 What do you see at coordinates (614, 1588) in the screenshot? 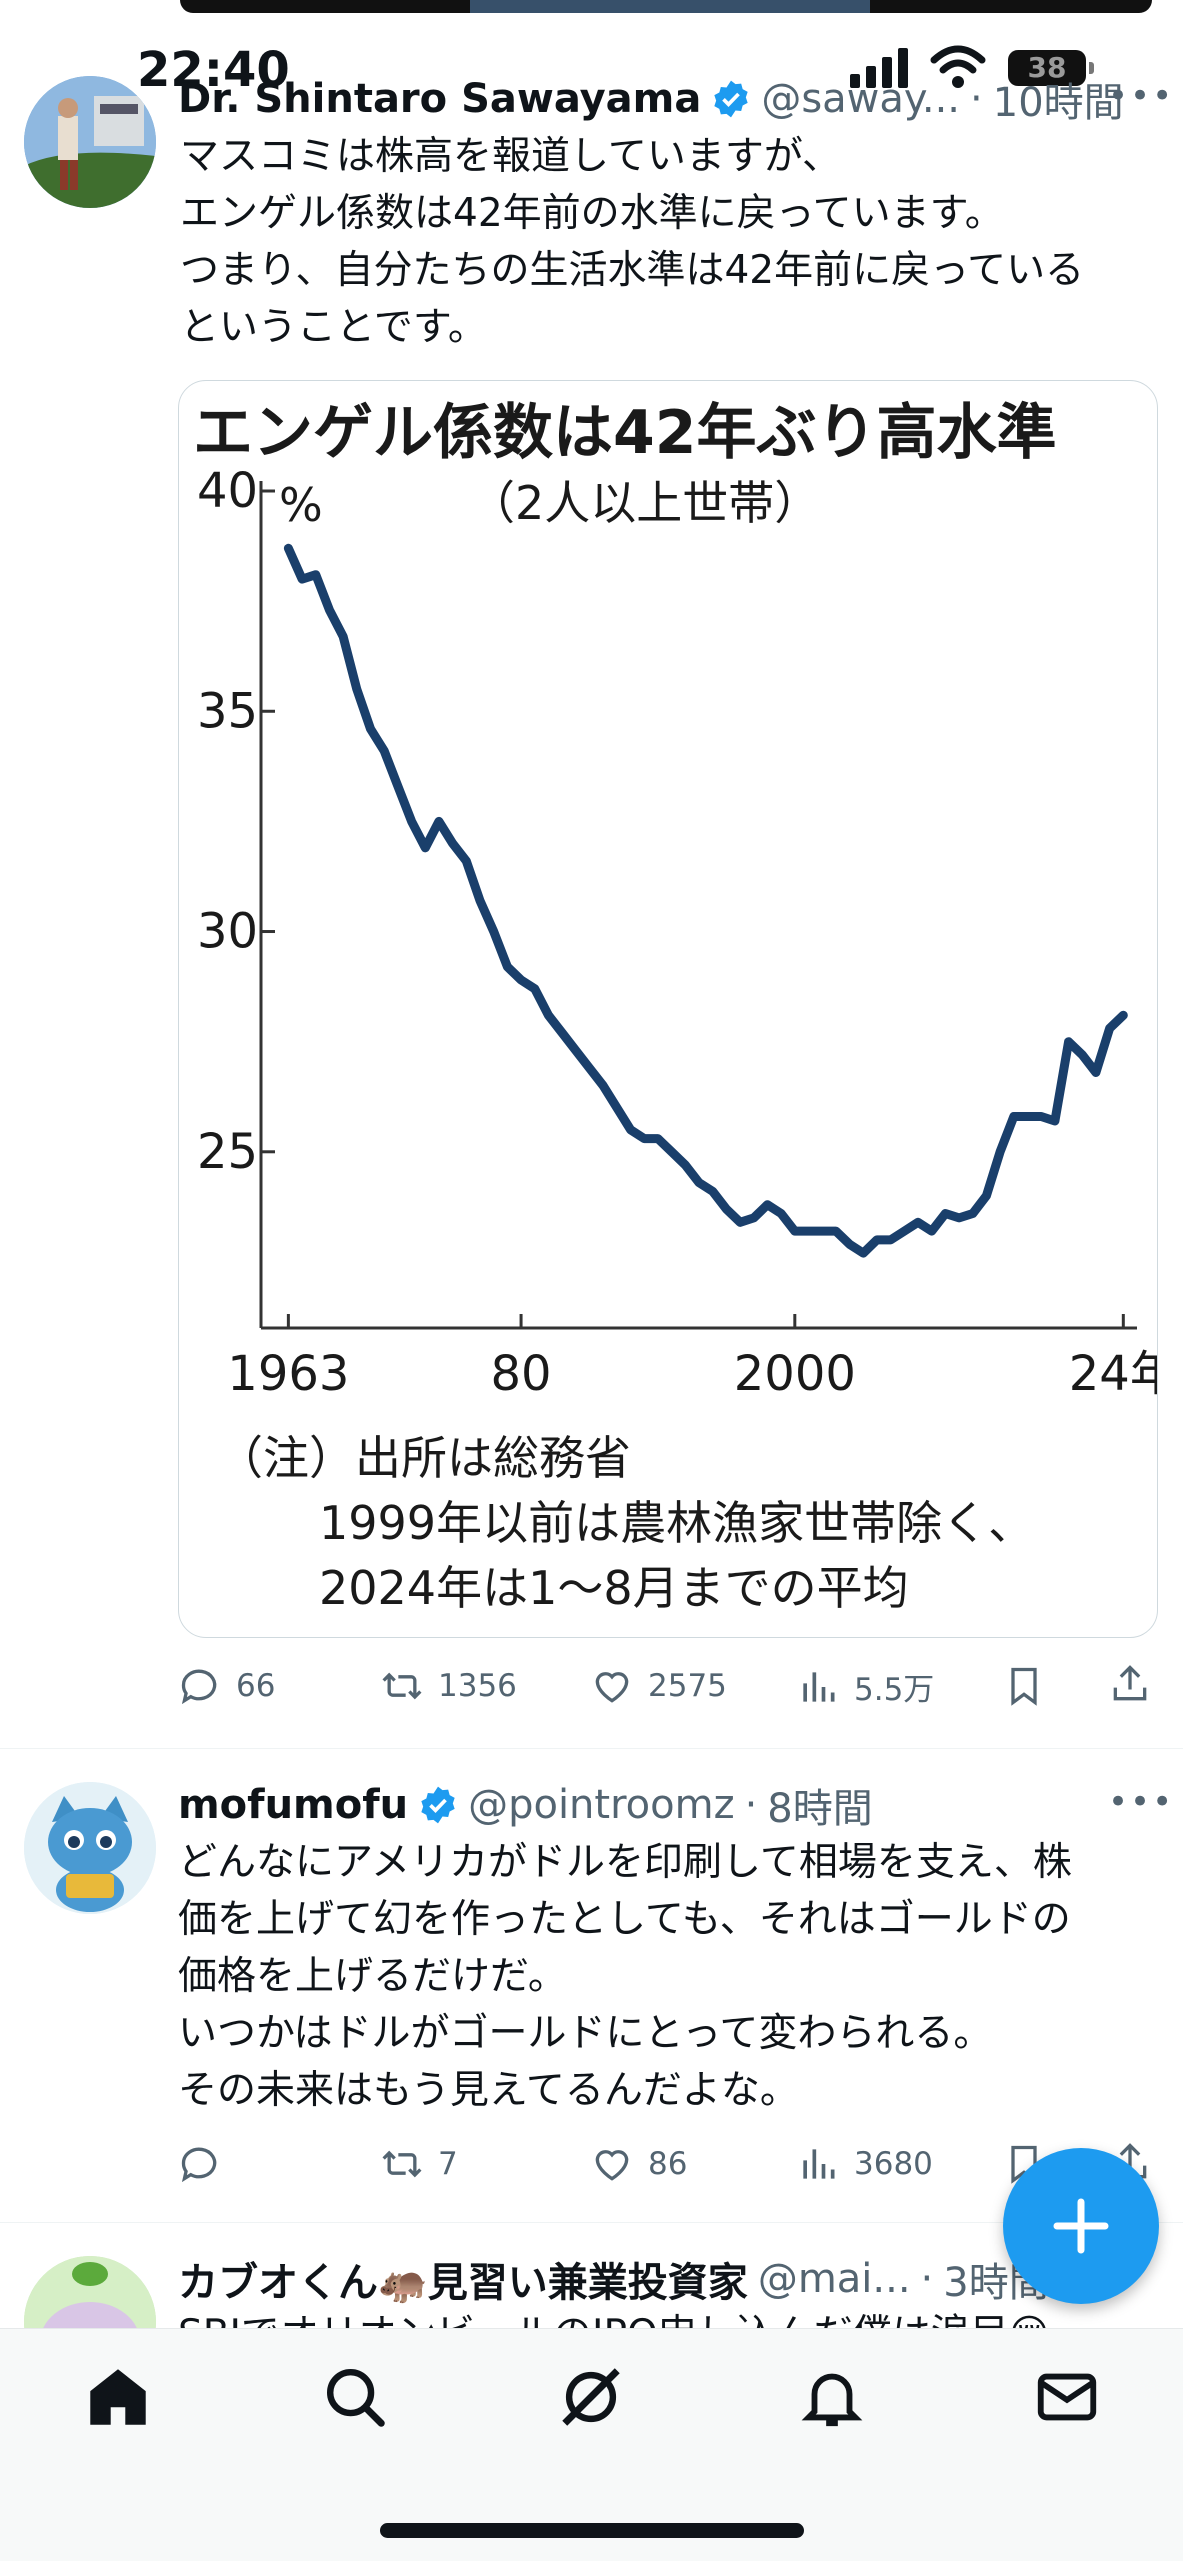
I see `chart-note-2024: 2024年は1〜8月までの平均` at bounding box center [614, 1588].